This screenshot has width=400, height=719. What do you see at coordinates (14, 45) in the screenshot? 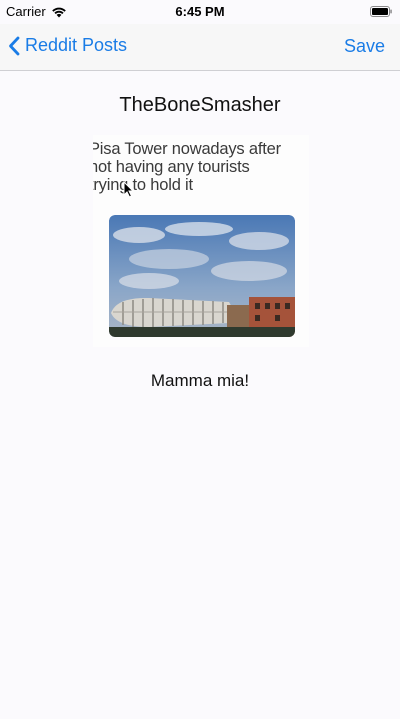
I see `chevron-left-icon` at bounding box center [14, 45].